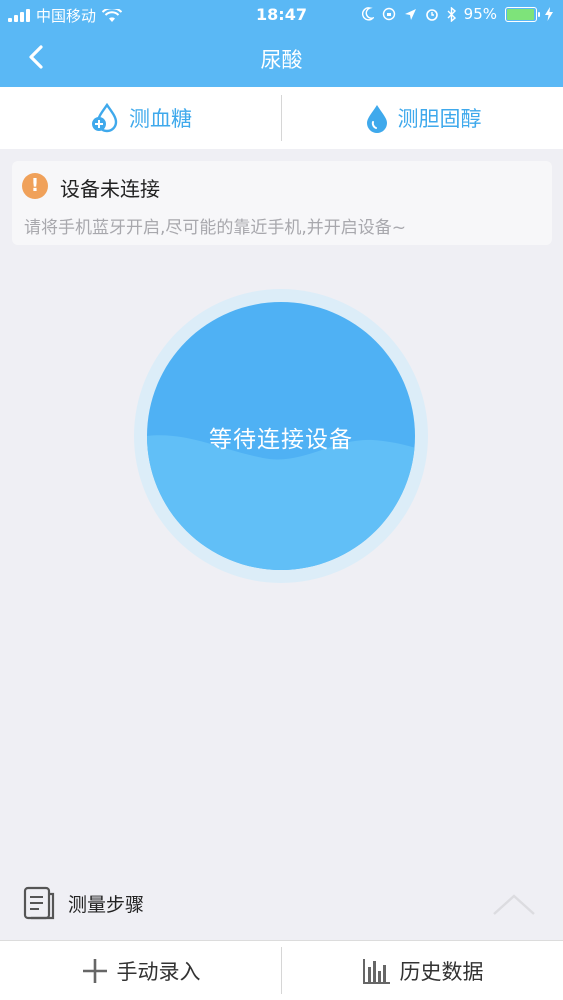 Image resolution: width=563 pixels, height=1000 pixels. Describe the element at coordinates (441, 971) in the screenshot. I see `history-data-label: 历史数据` at that location.